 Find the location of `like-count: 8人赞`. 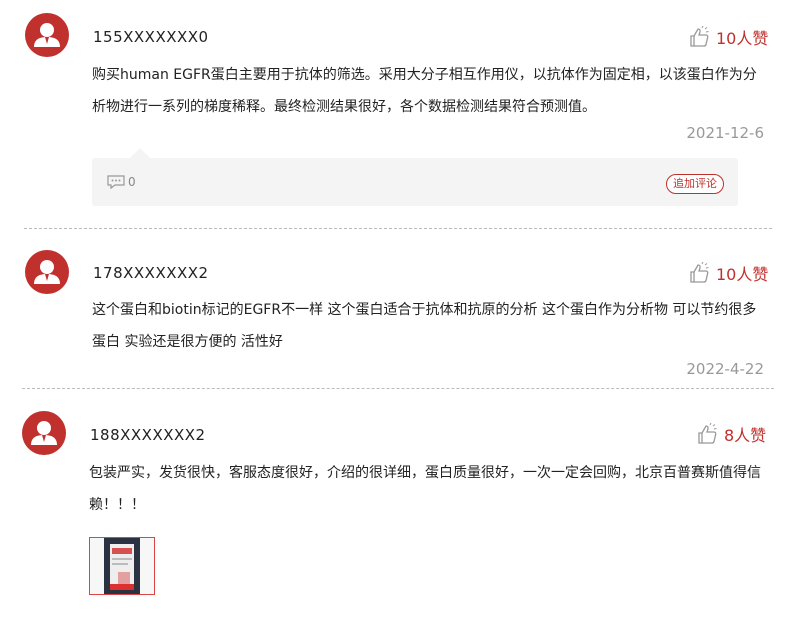

like-count: 8人赞 is located at coordinates (745, 435).